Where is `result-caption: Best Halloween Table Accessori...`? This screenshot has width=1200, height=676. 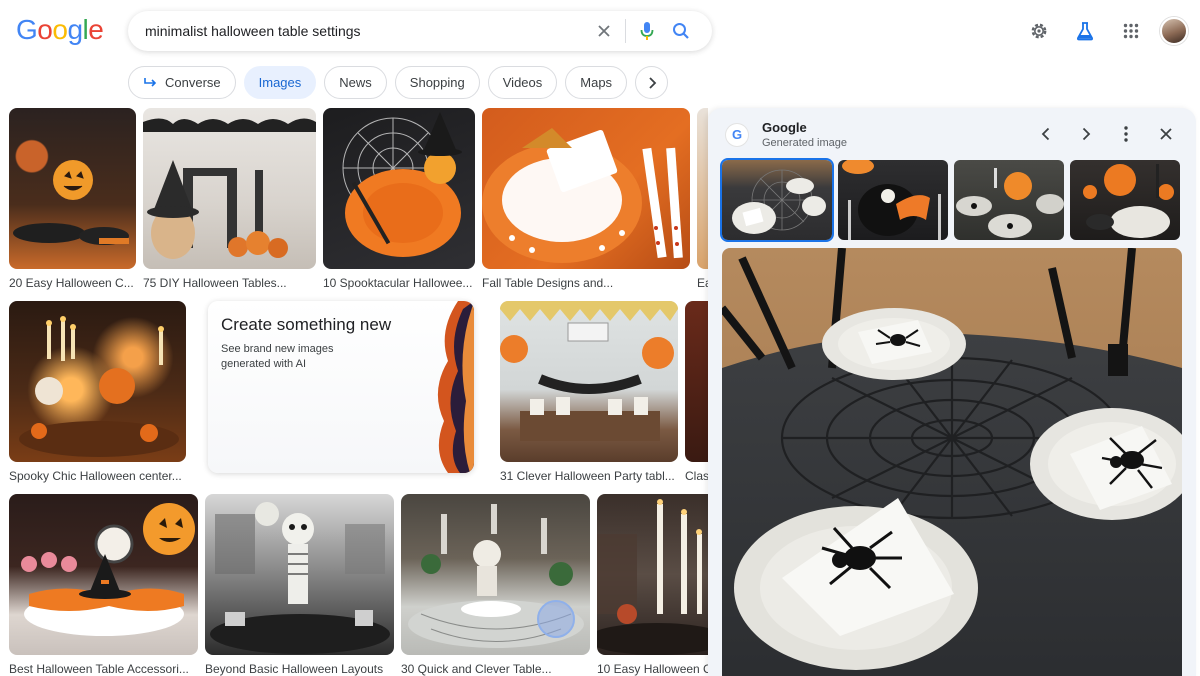 result-caption: Best Halloween Table Accessori... is located at coordinates (99, 669).